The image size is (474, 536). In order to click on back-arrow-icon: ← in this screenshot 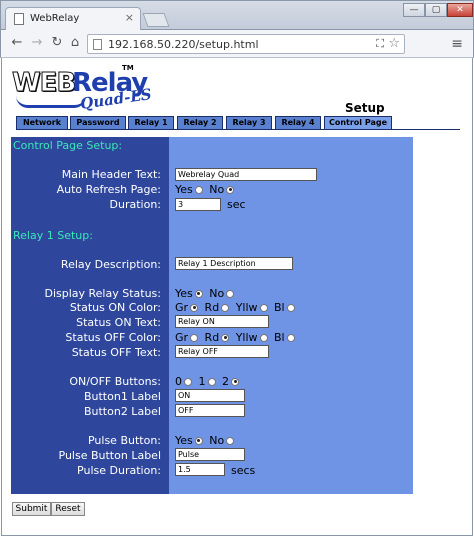, I will do `click(17, 42)`.